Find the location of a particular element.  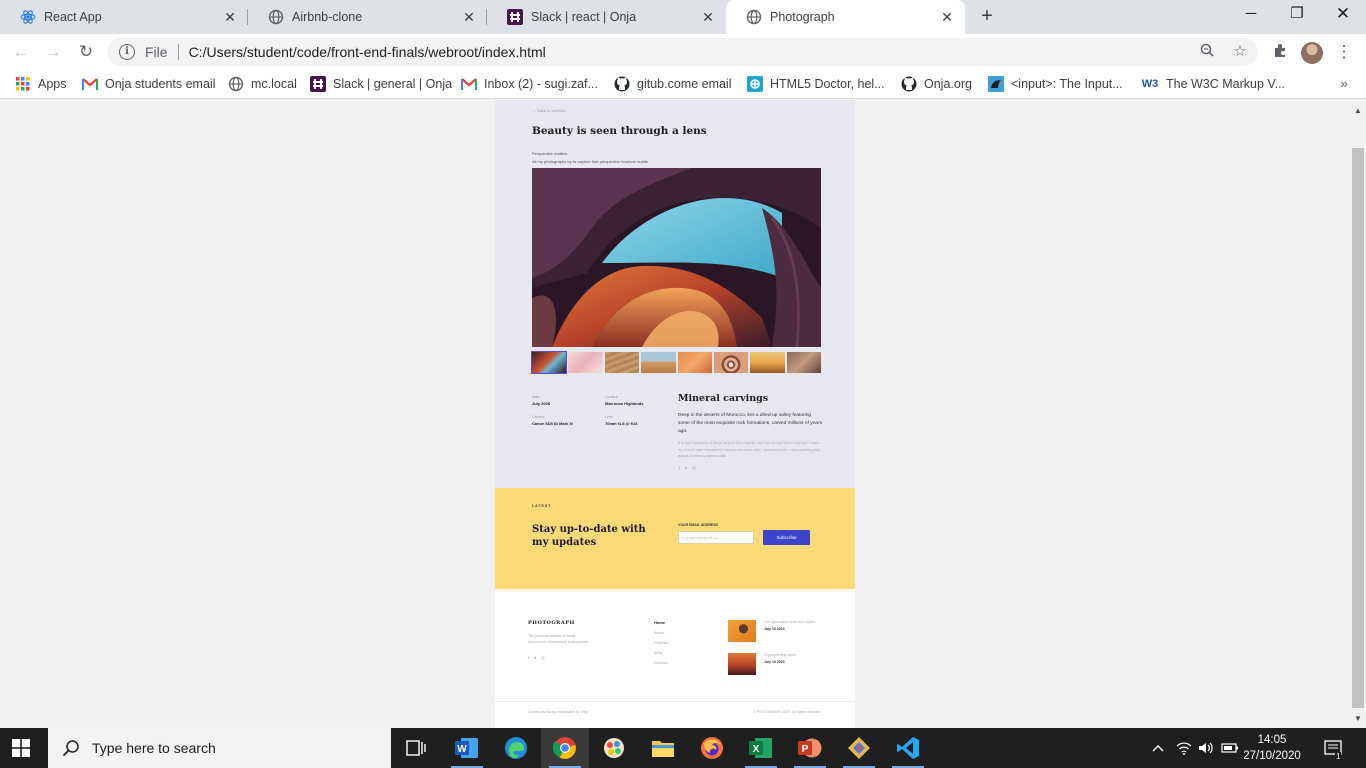

post-thumbnail is located at coordinates (742, 631).